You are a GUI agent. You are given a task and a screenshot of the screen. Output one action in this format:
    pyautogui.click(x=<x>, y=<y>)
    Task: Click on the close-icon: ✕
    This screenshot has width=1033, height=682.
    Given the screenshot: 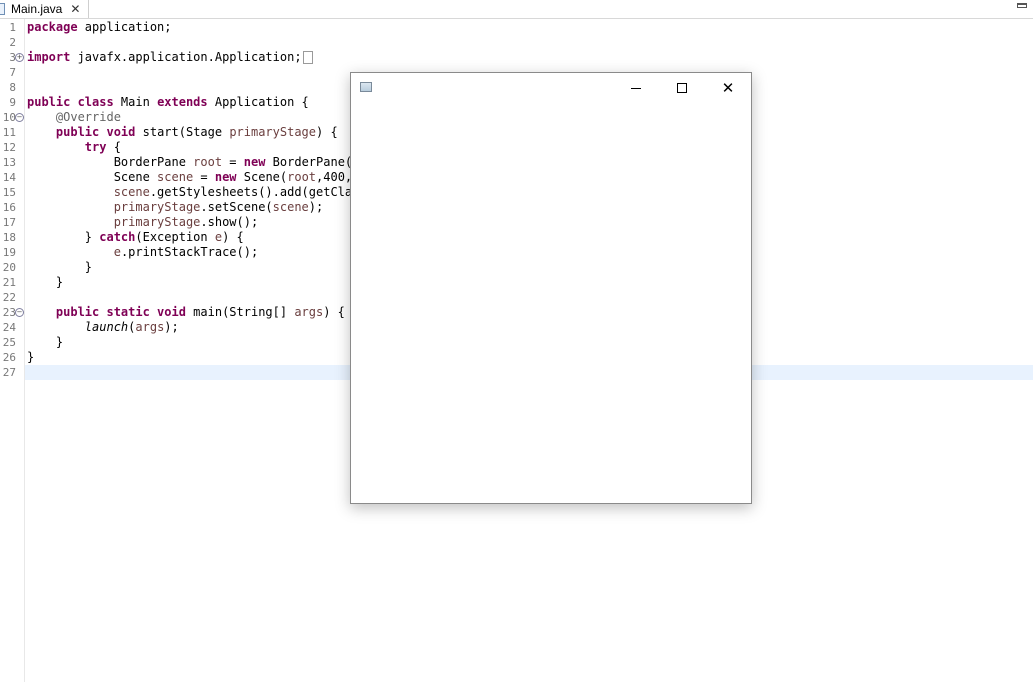 What is the action you would take?
    pyautogui.click(x=75, y=9)
    